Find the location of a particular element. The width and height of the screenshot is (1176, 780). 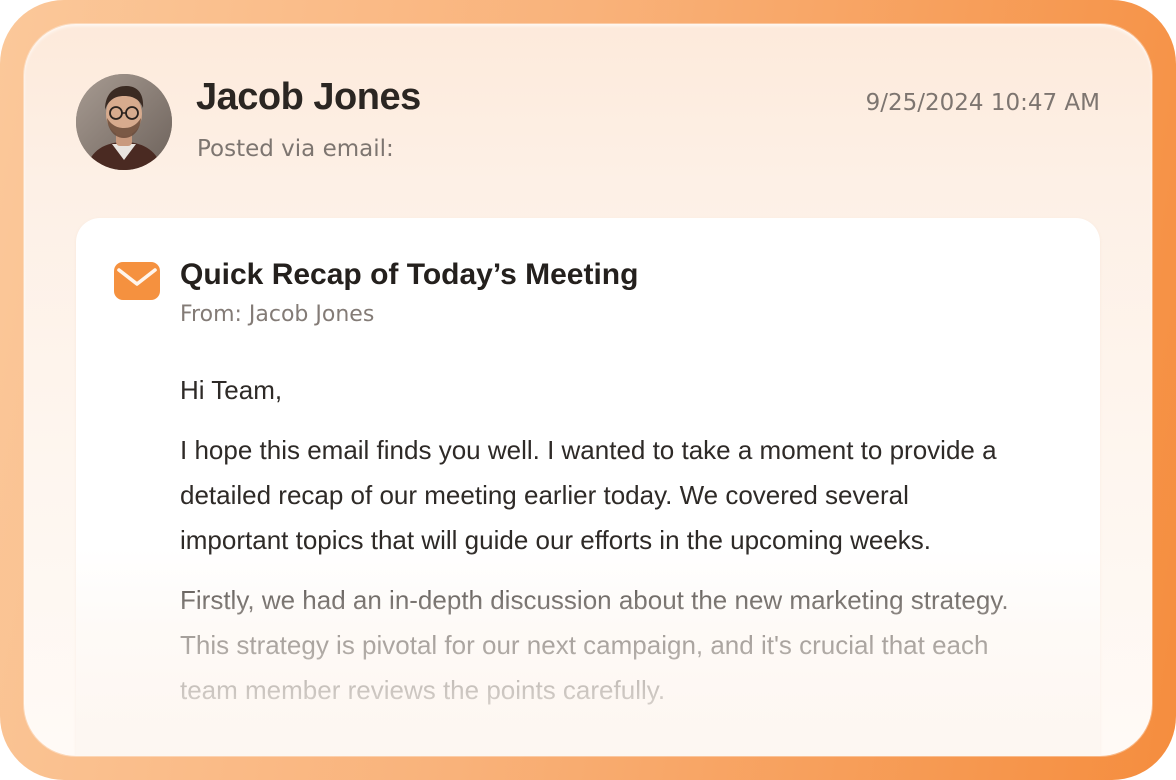

email-sender: From: Jacob Jones is located at coordinates (277, 314).